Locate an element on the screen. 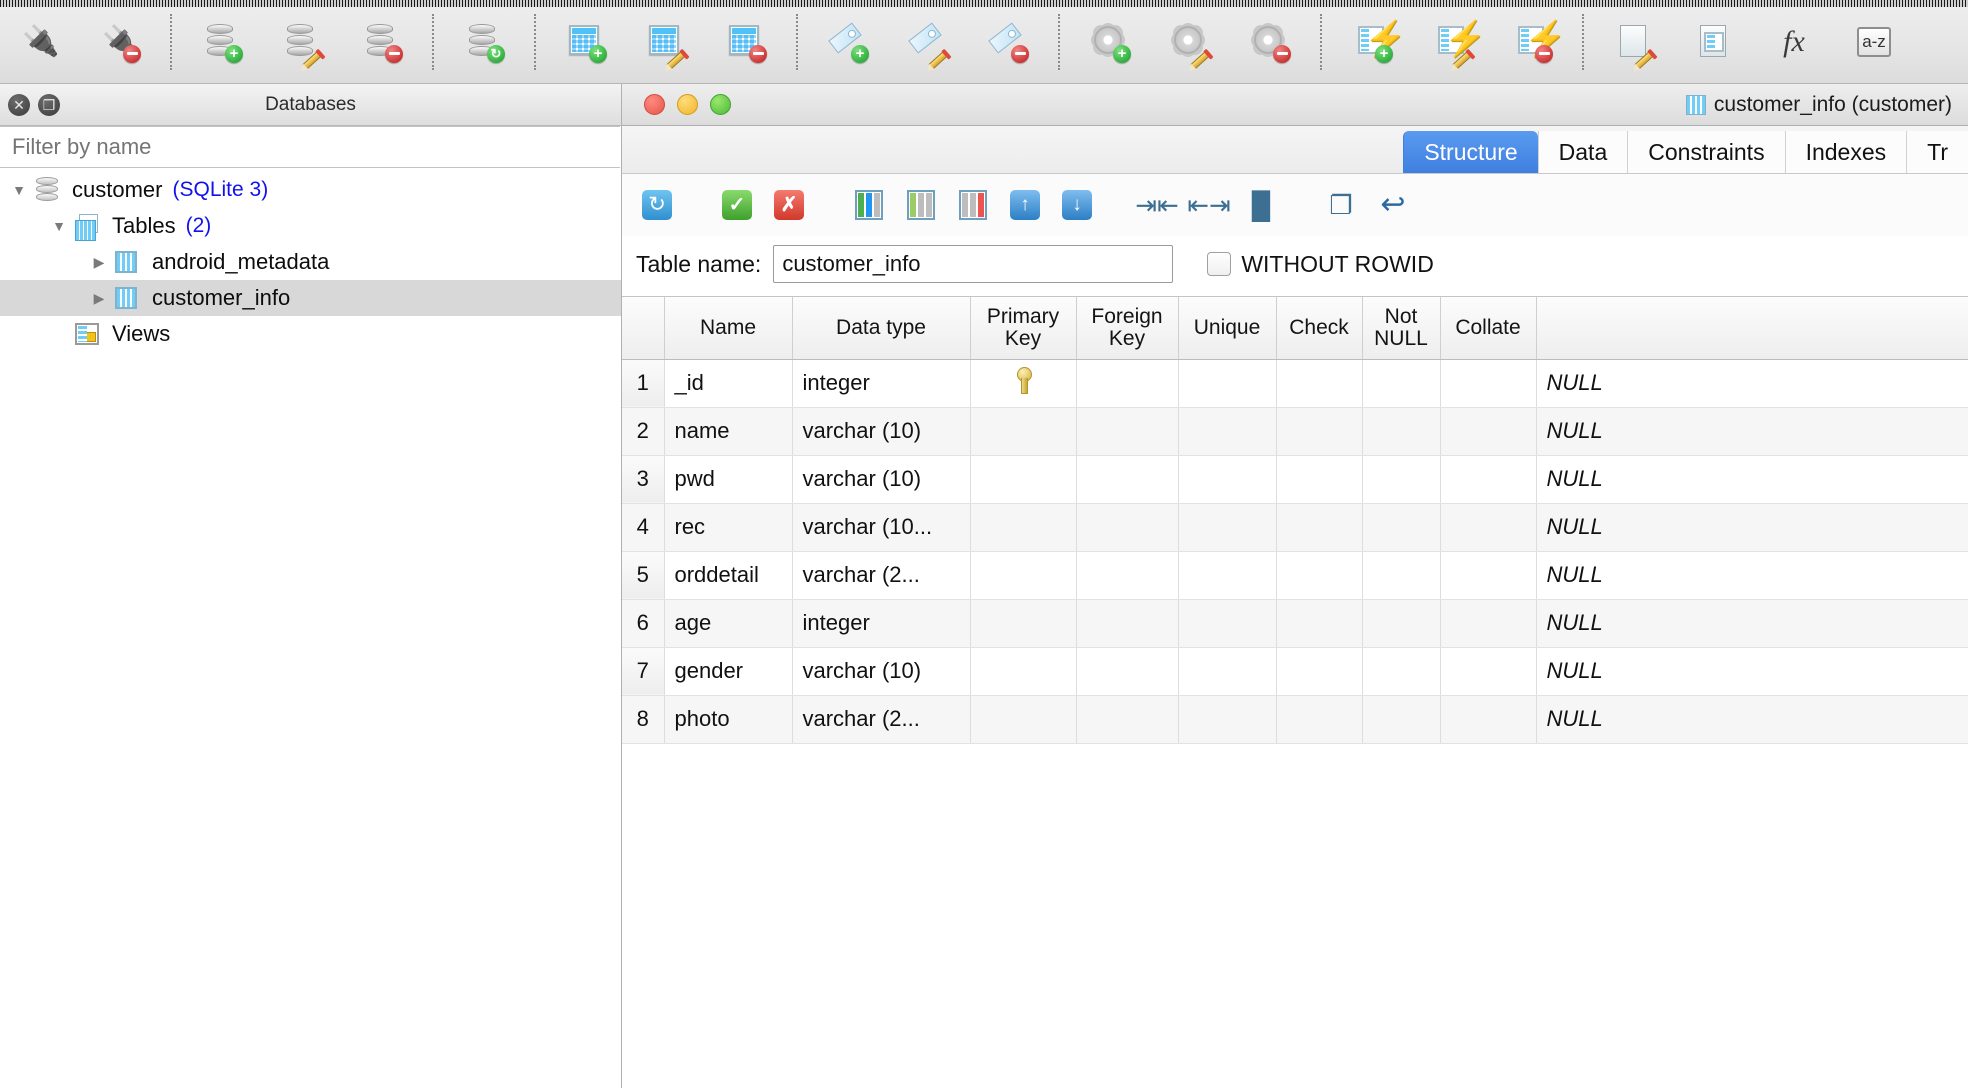  zoom-window-button is located at coordinates (720, 104).